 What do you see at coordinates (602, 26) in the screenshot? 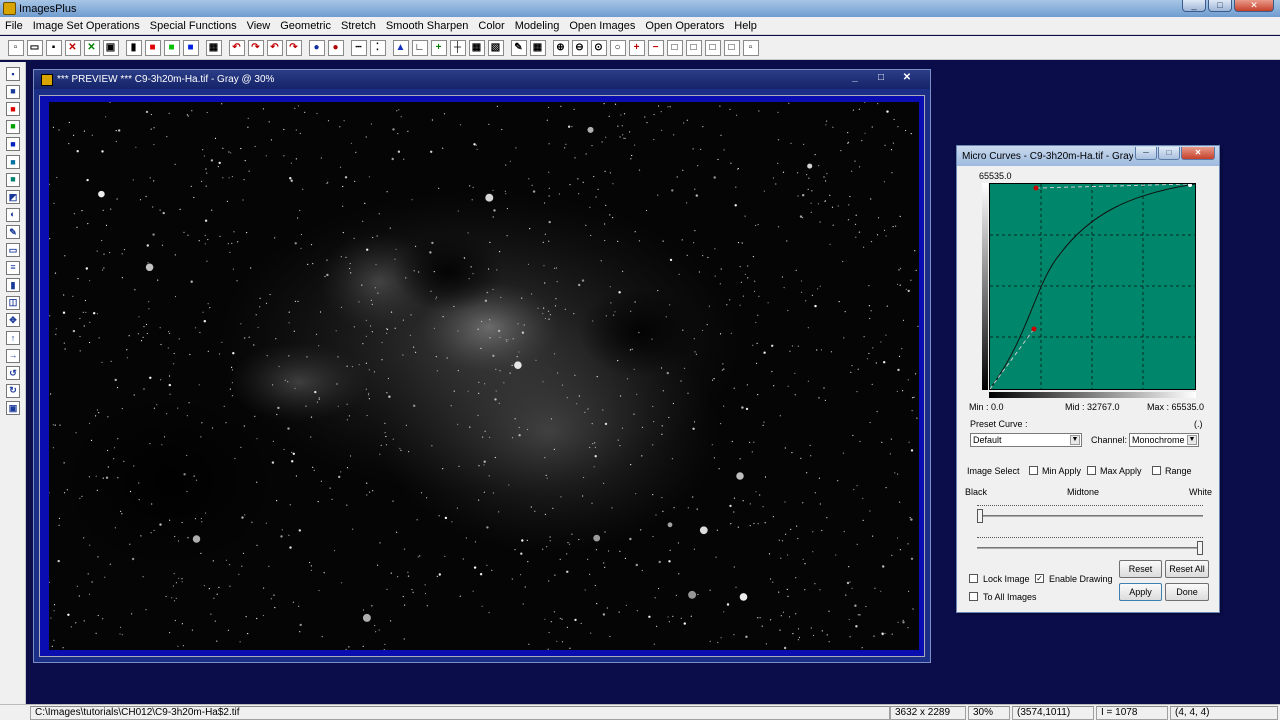
I see `menu-open-images: Open Images` at bounding box center [602, 26].